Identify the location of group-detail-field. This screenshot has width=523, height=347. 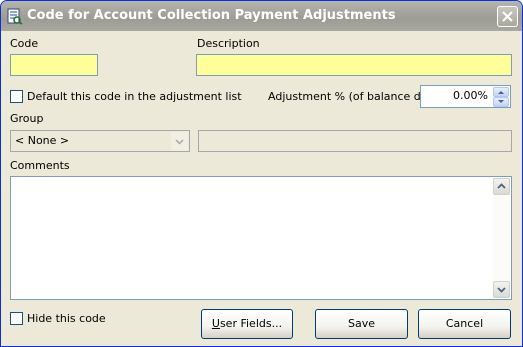
(355, 141).